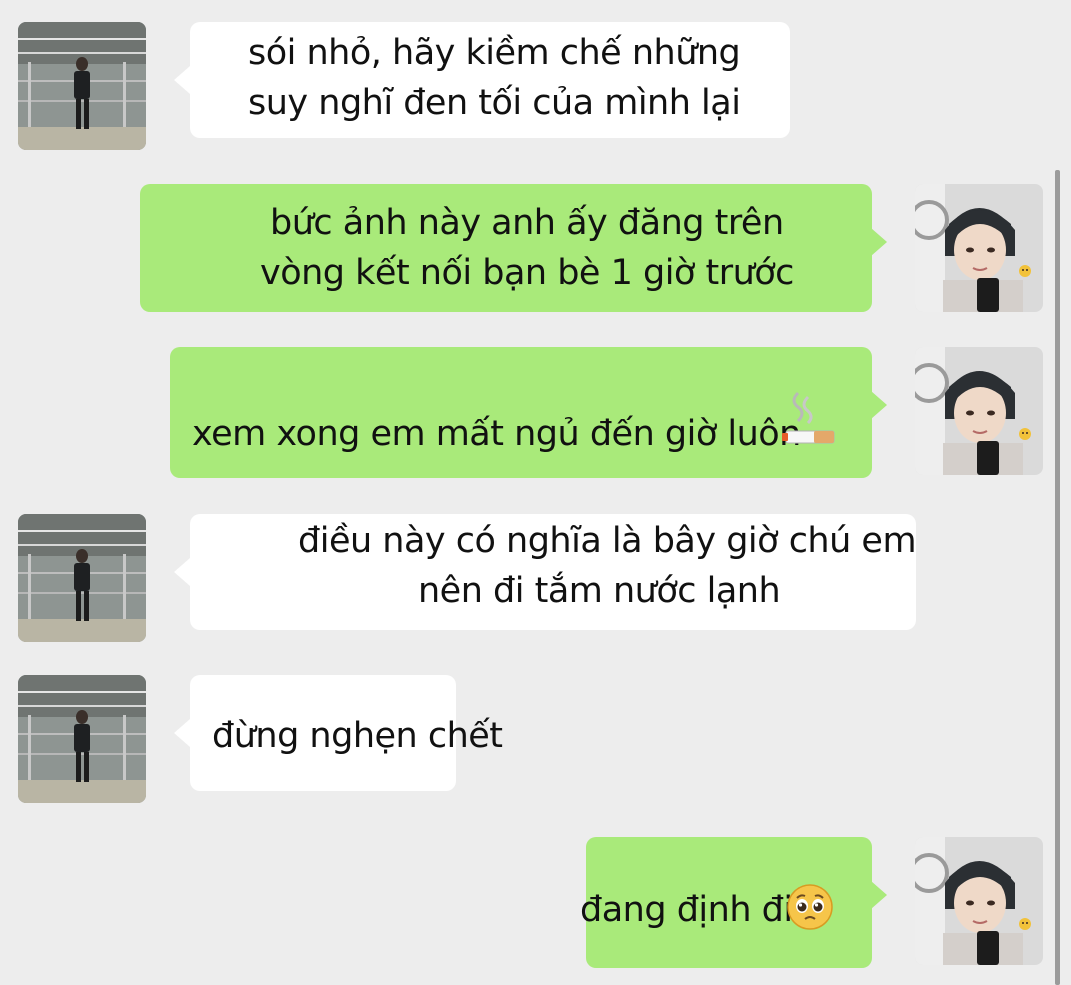  Describe the element at coordinates (686, 910) in the screenshot. I see `message-text: đang định đi` at that location.